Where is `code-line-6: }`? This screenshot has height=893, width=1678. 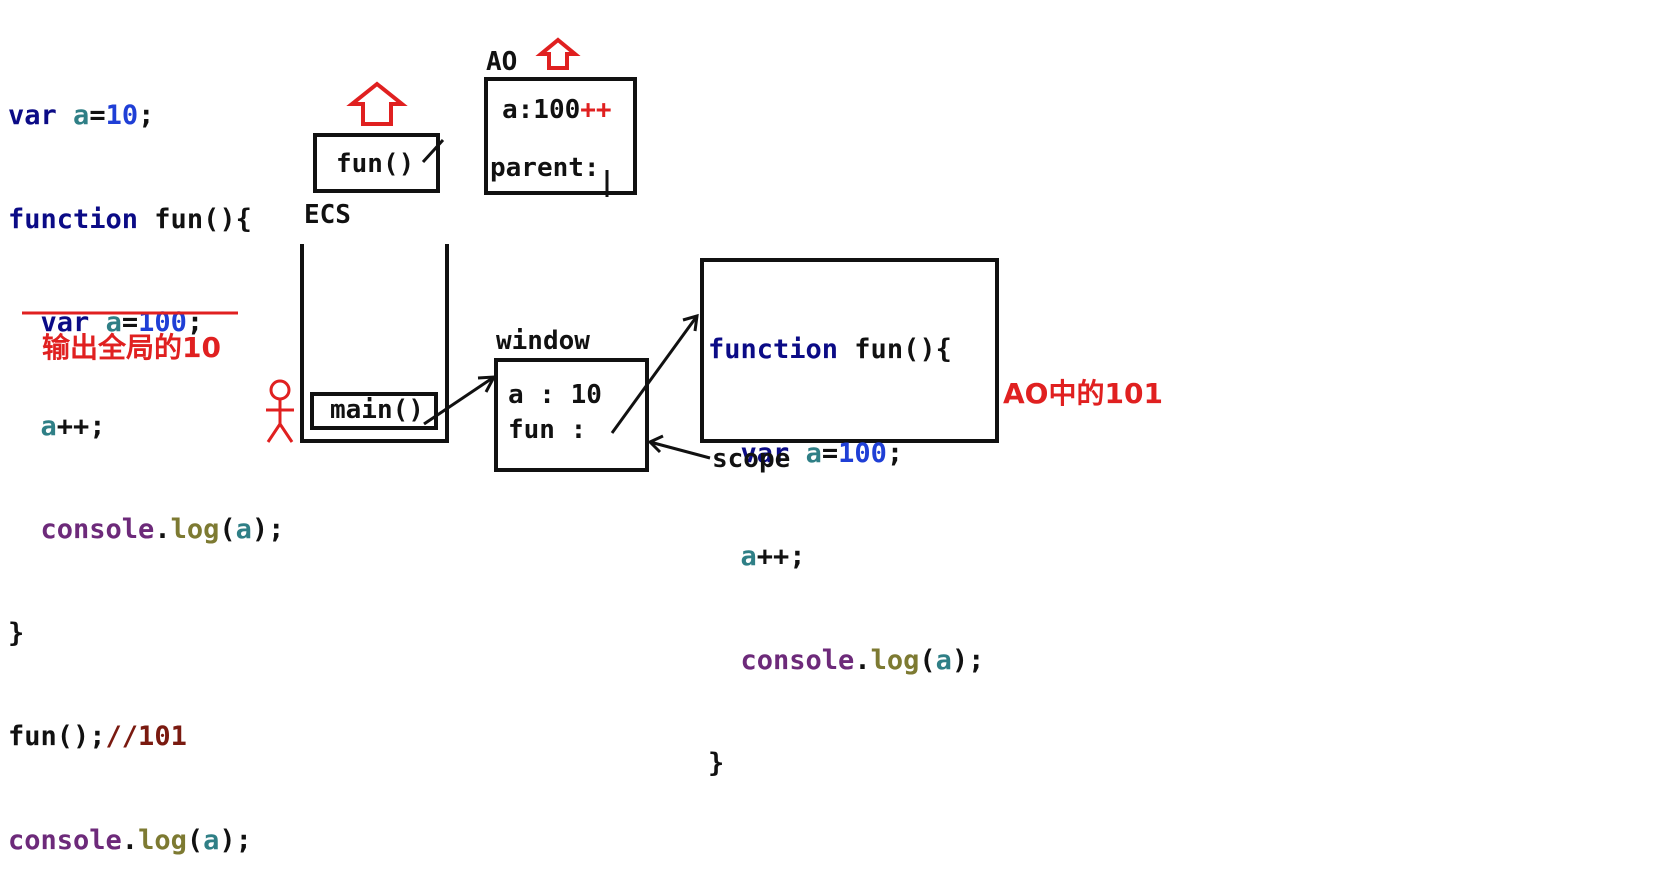
code-line-6: } is located at coordinates (16, 633).